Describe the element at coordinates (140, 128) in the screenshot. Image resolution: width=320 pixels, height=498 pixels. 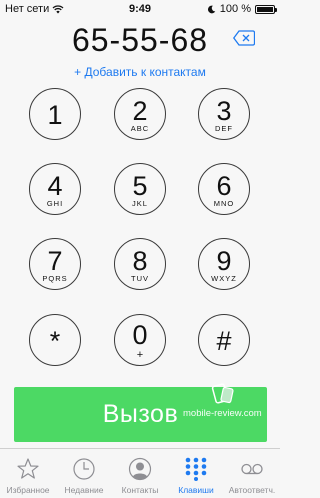
I see `key-letters: ABC` at that location.